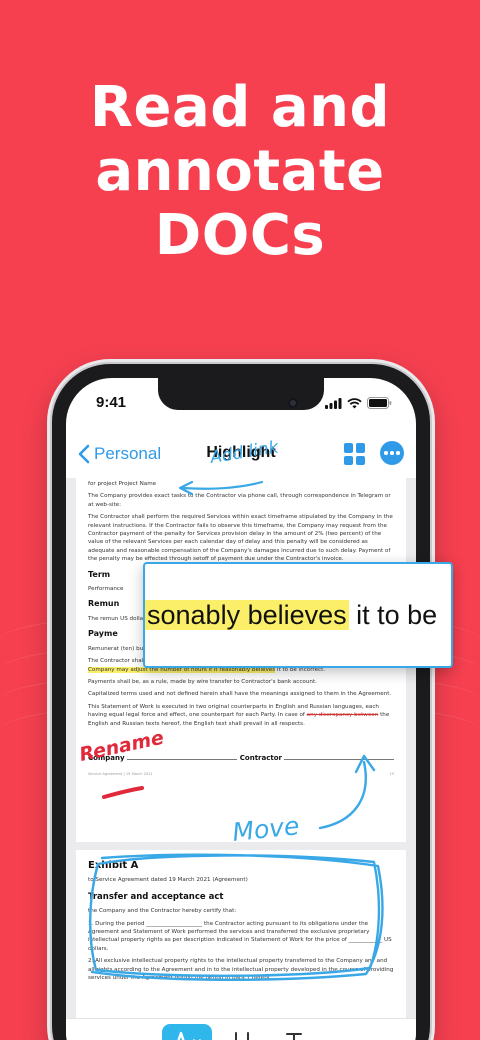 Image resolution: width=480 pixels, height=1040 pixels. Describe the element at coordinates (347, 792) in the screenshot. I see `move-arrow` at that location.